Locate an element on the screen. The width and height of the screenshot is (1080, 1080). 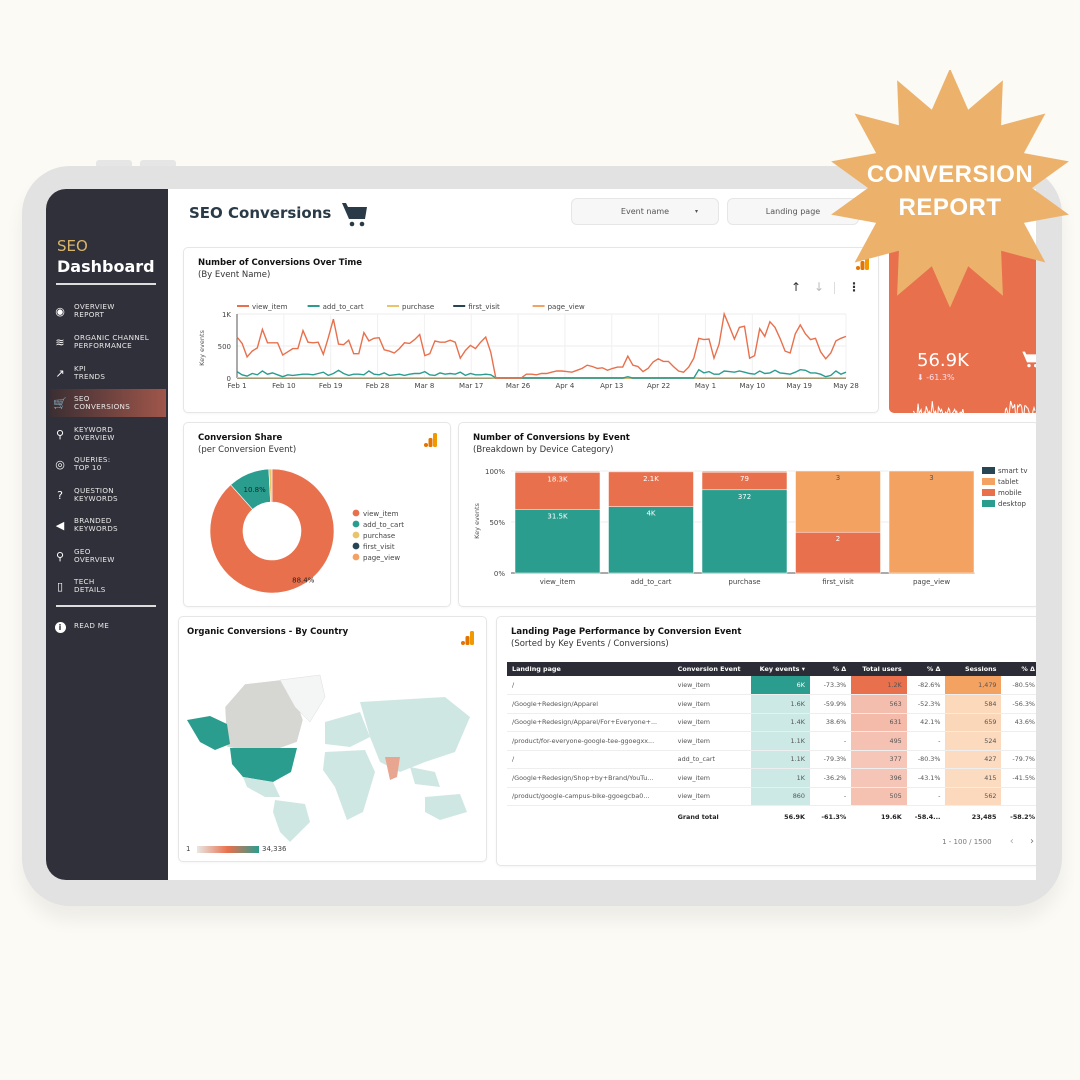
sort-ascending-button: ↑ is located at coordinates (796, 287).